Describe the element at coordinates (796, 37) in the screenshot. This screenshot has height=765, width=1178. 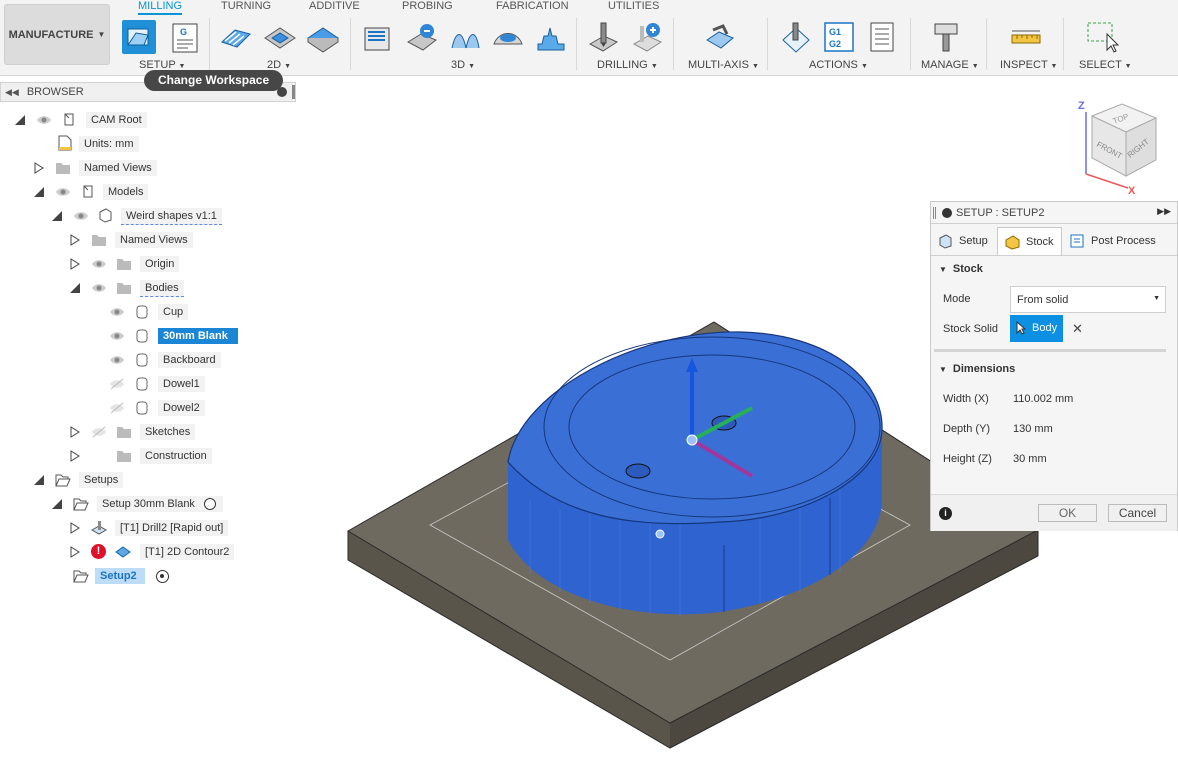
I see `simulate-icon` at that location.